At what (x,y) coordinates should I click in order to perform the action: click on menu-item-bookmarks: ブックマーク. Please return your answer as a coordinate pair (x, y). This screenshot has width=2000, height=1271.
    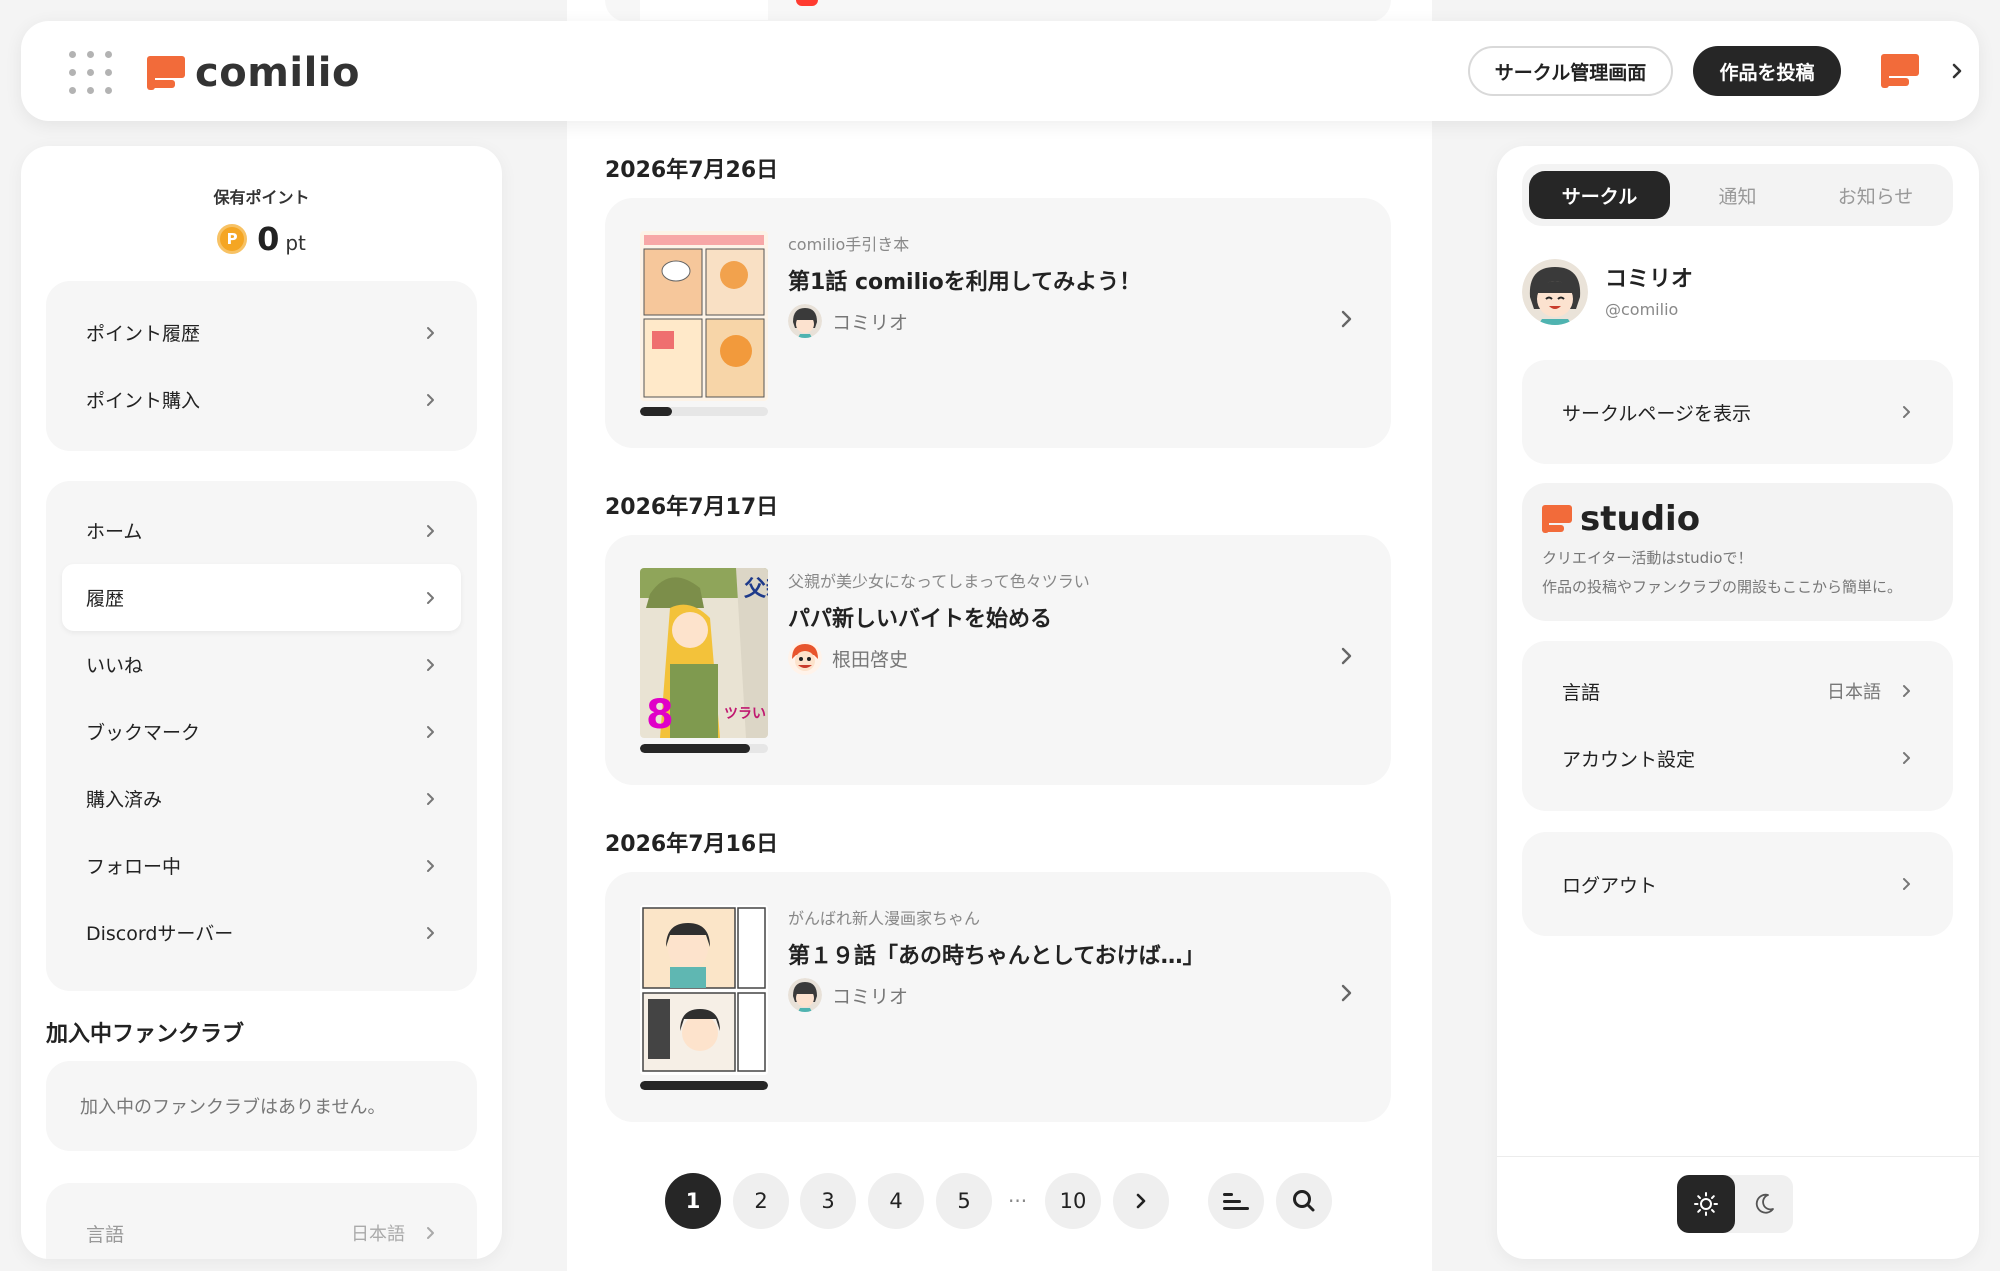
    Looking at the image, I should click on (261, 731).